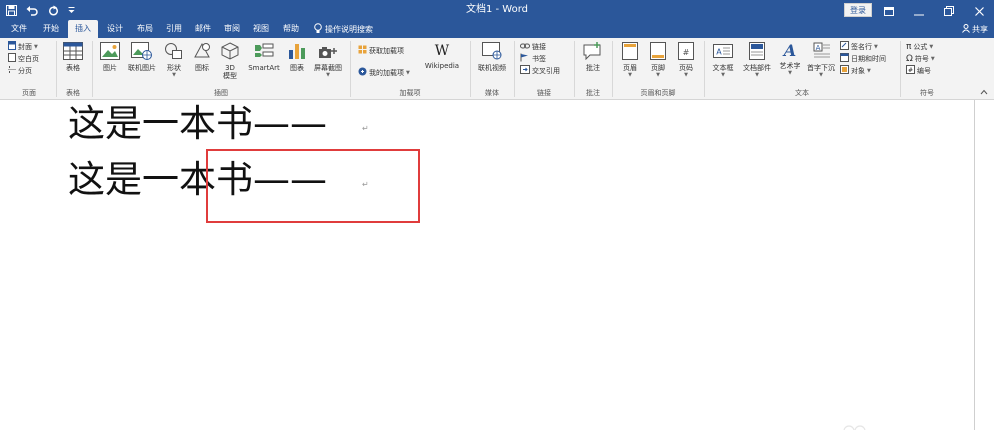  What do you see at coordinates (53, 10) in the screenshot?
I see `redo-icon` at bounding box center [53, 10].